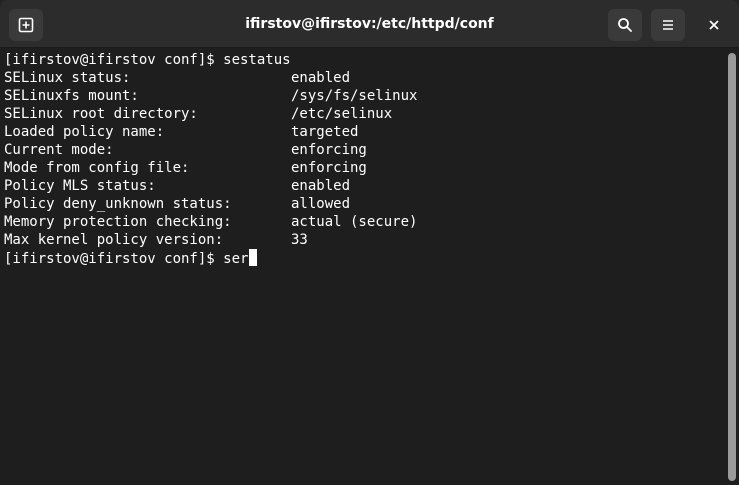  I want to click on vertical-scrollbar, so click(732, 267).